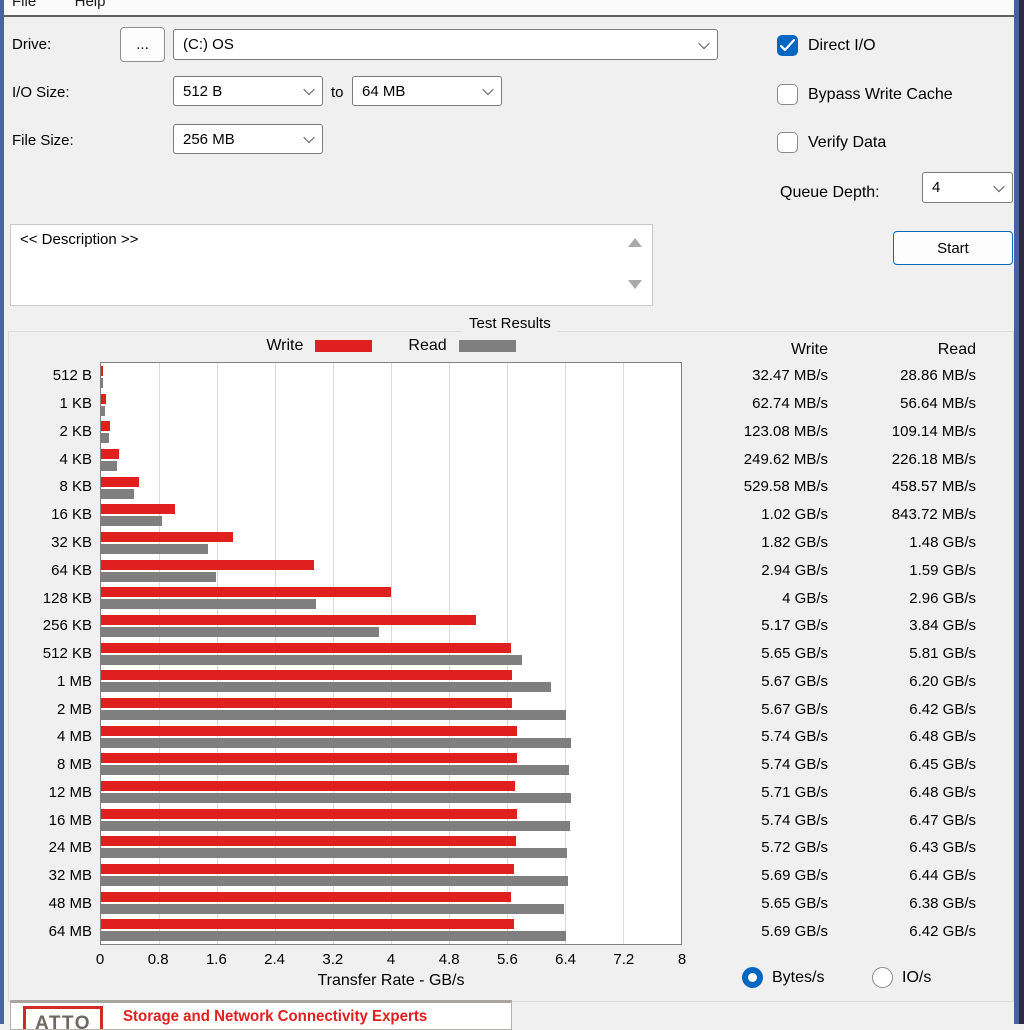 The image size is (1024, 1030). I want to click on read-value: 1.59 GB/s, so click(942, 570).